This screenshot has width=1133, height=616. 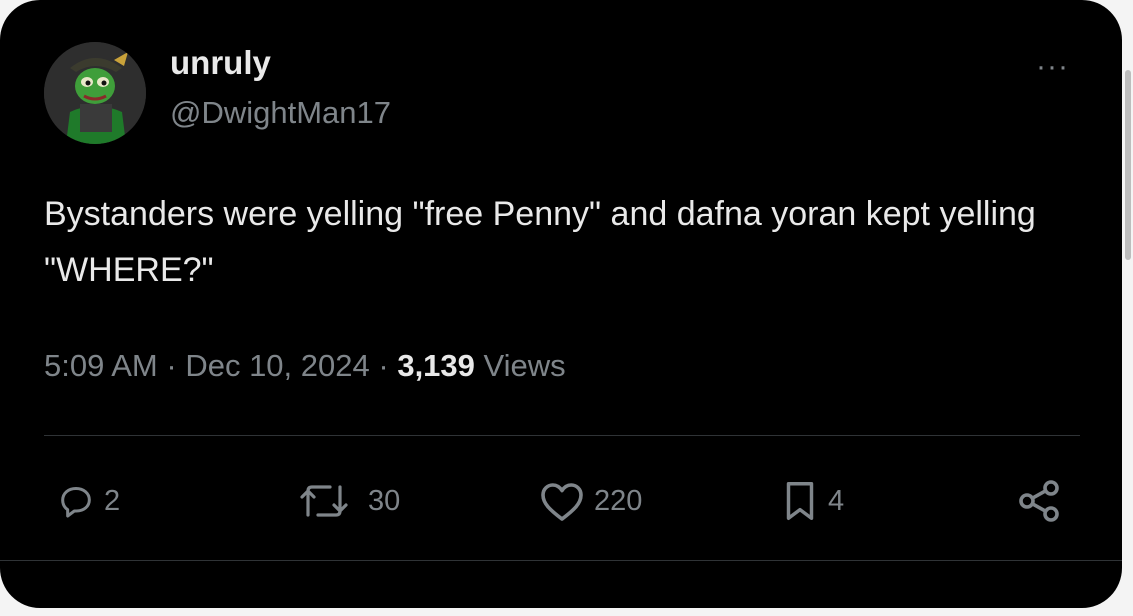 I want to click on frog-avatar-icon, so click(x=95, y=93).